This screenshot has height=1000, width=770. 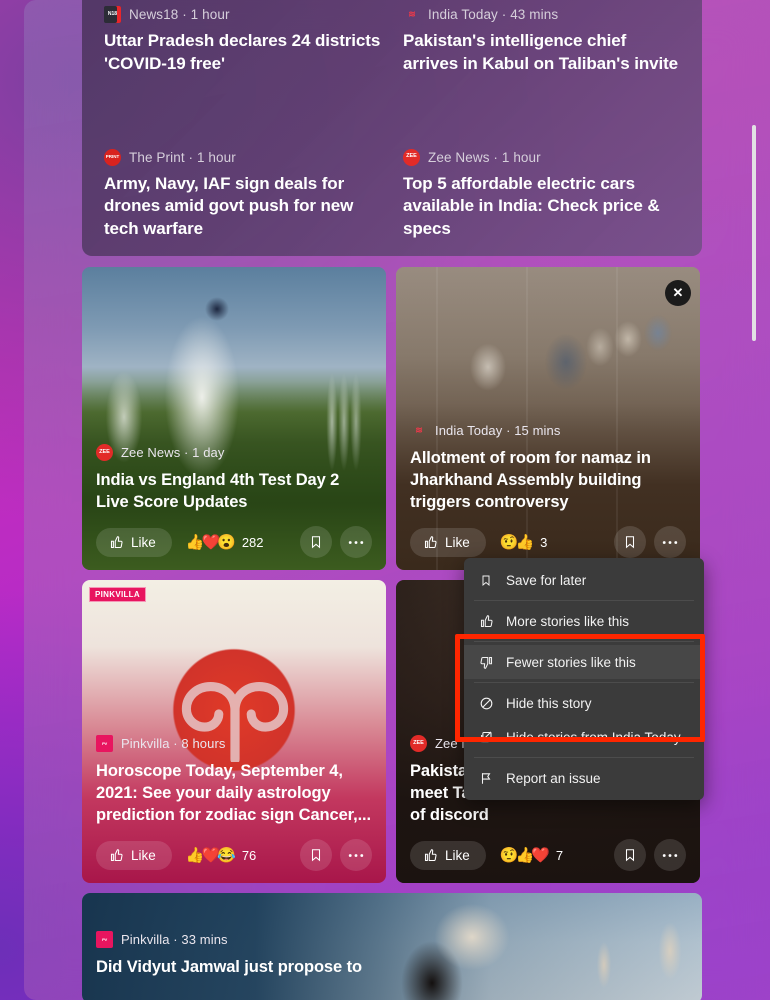 What do you see at coordinates (584, 778) in the screenshot?
I see `menu-item-report-issue: Report an issue` at bounding box center [584, 778].